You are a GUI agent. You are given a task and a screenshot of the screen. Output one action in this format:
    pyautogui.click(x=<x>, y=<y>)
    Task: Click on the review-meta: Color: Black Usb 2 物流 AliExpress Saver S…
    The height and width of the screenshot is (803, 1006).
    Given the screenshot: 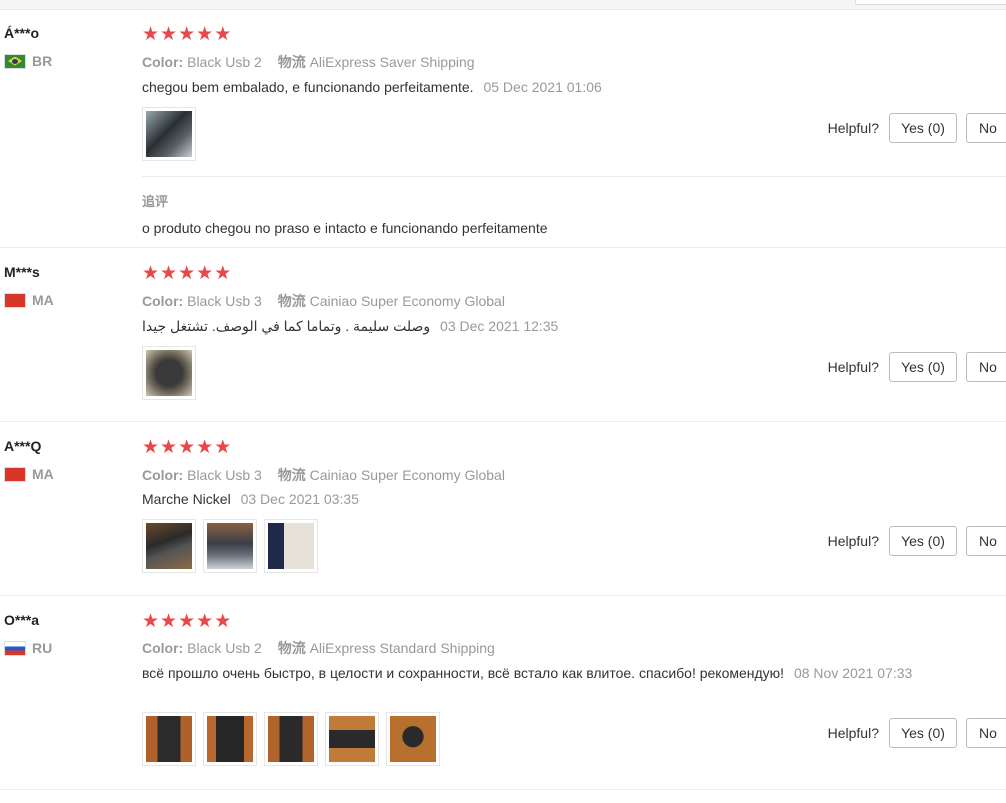 What is the action you would take?
    pyautogui.click(x=308, y=62)
    